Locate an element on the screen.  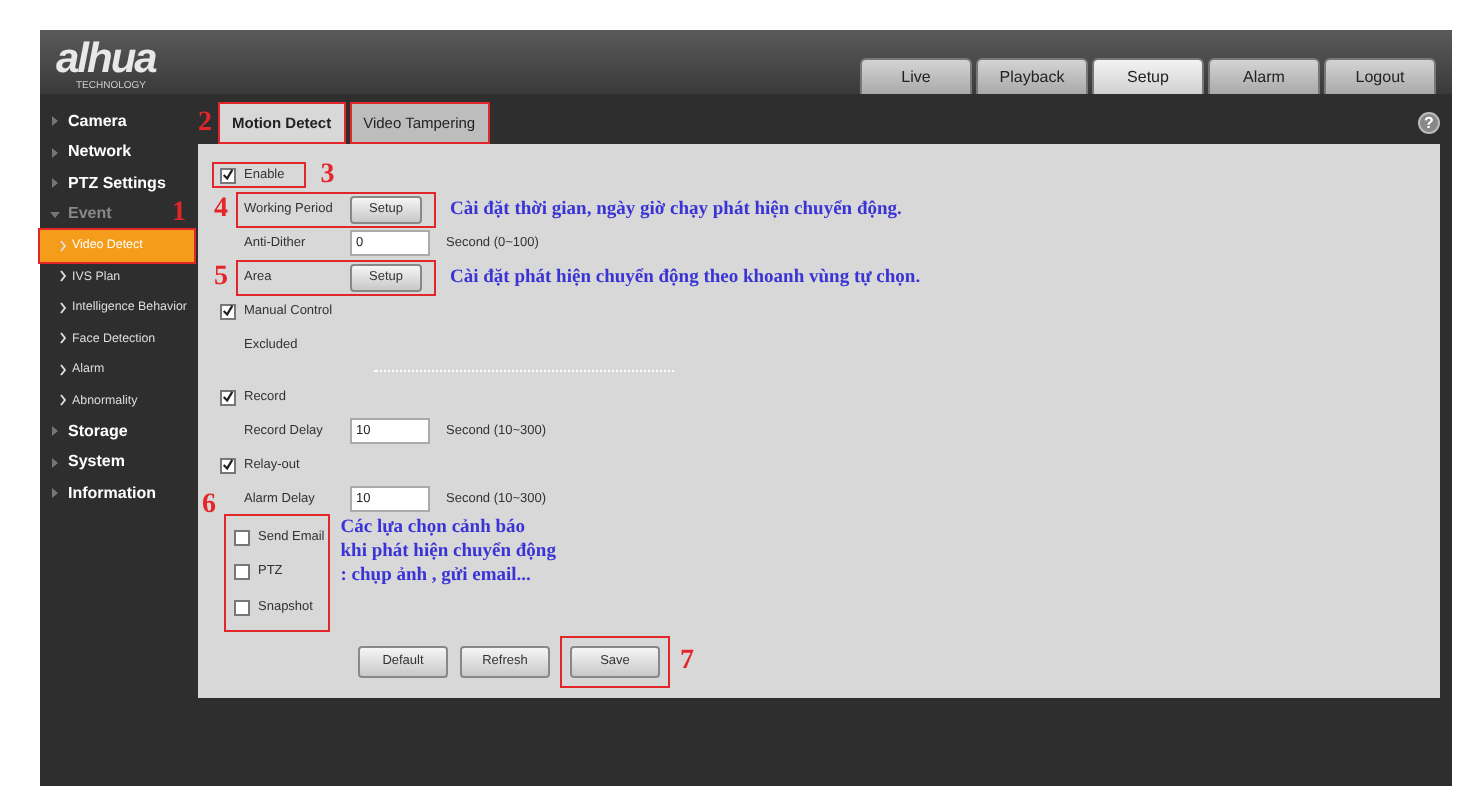
sidebar-item: System is located at coordinates (96, 462).